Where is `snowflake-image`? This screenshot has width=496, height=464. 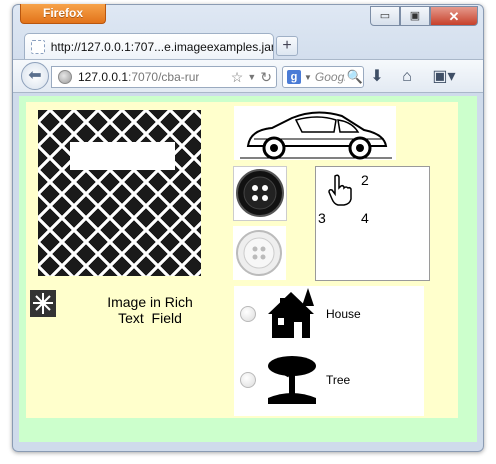
snowflake-image is located at coordinates (43, 303).